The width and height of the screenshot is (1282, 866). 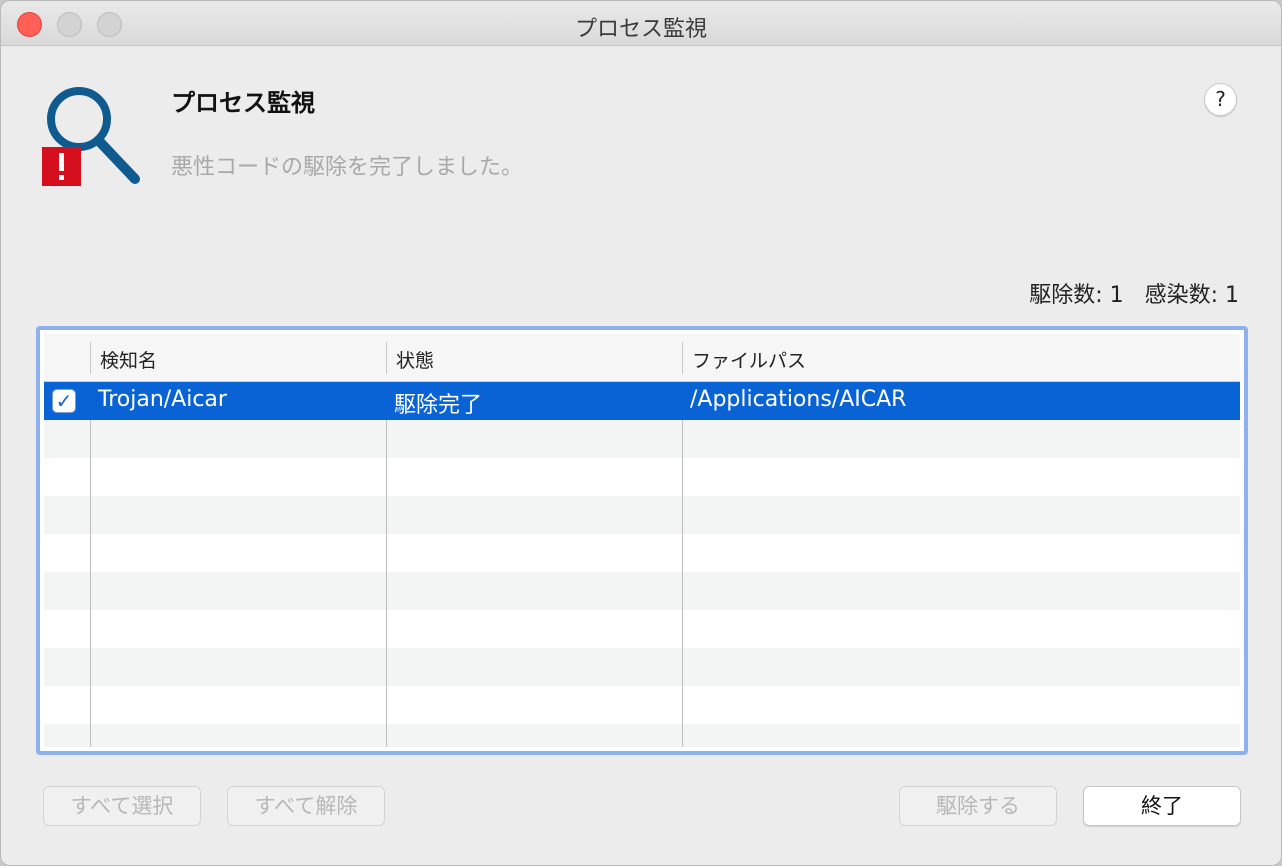 I want to click on status-message: 悪性コードの駆除を完了しました。, so click(x=347, y=167).